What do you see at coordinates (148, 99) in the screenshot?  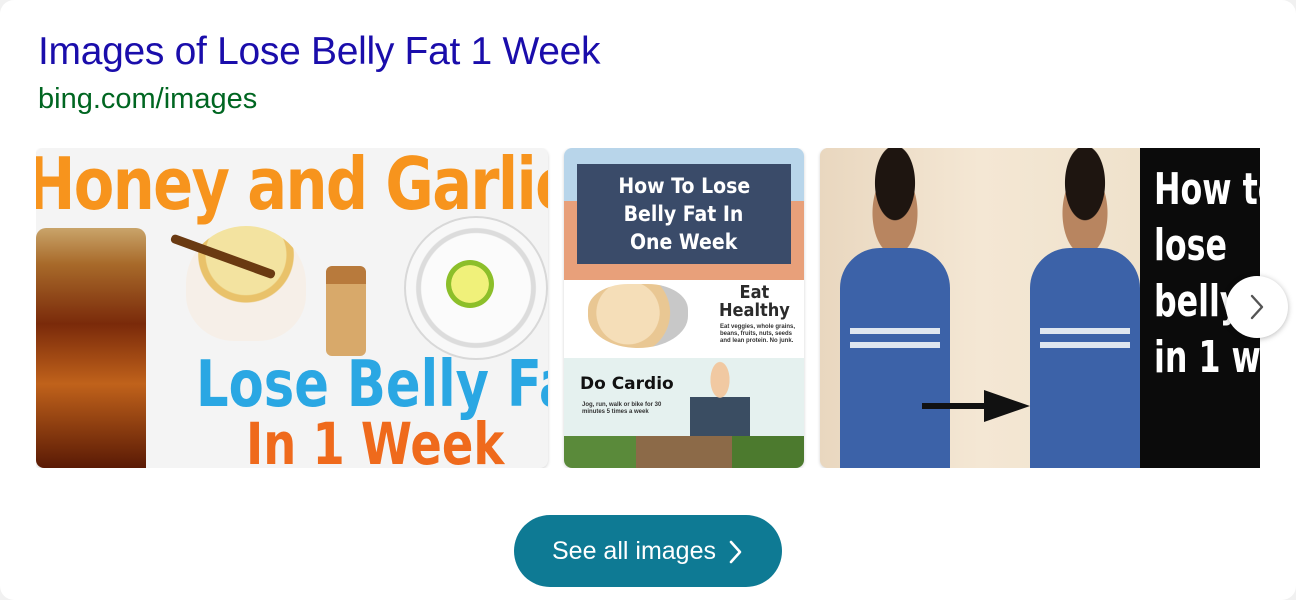 I see `result-source-url: bing.com/images` at bounding box center [148, 99].